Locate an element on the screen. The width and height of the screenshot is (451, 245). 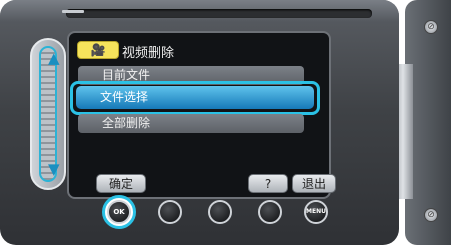
scroll-slider: ▲ ▼ is located at coordinates (49, 114).